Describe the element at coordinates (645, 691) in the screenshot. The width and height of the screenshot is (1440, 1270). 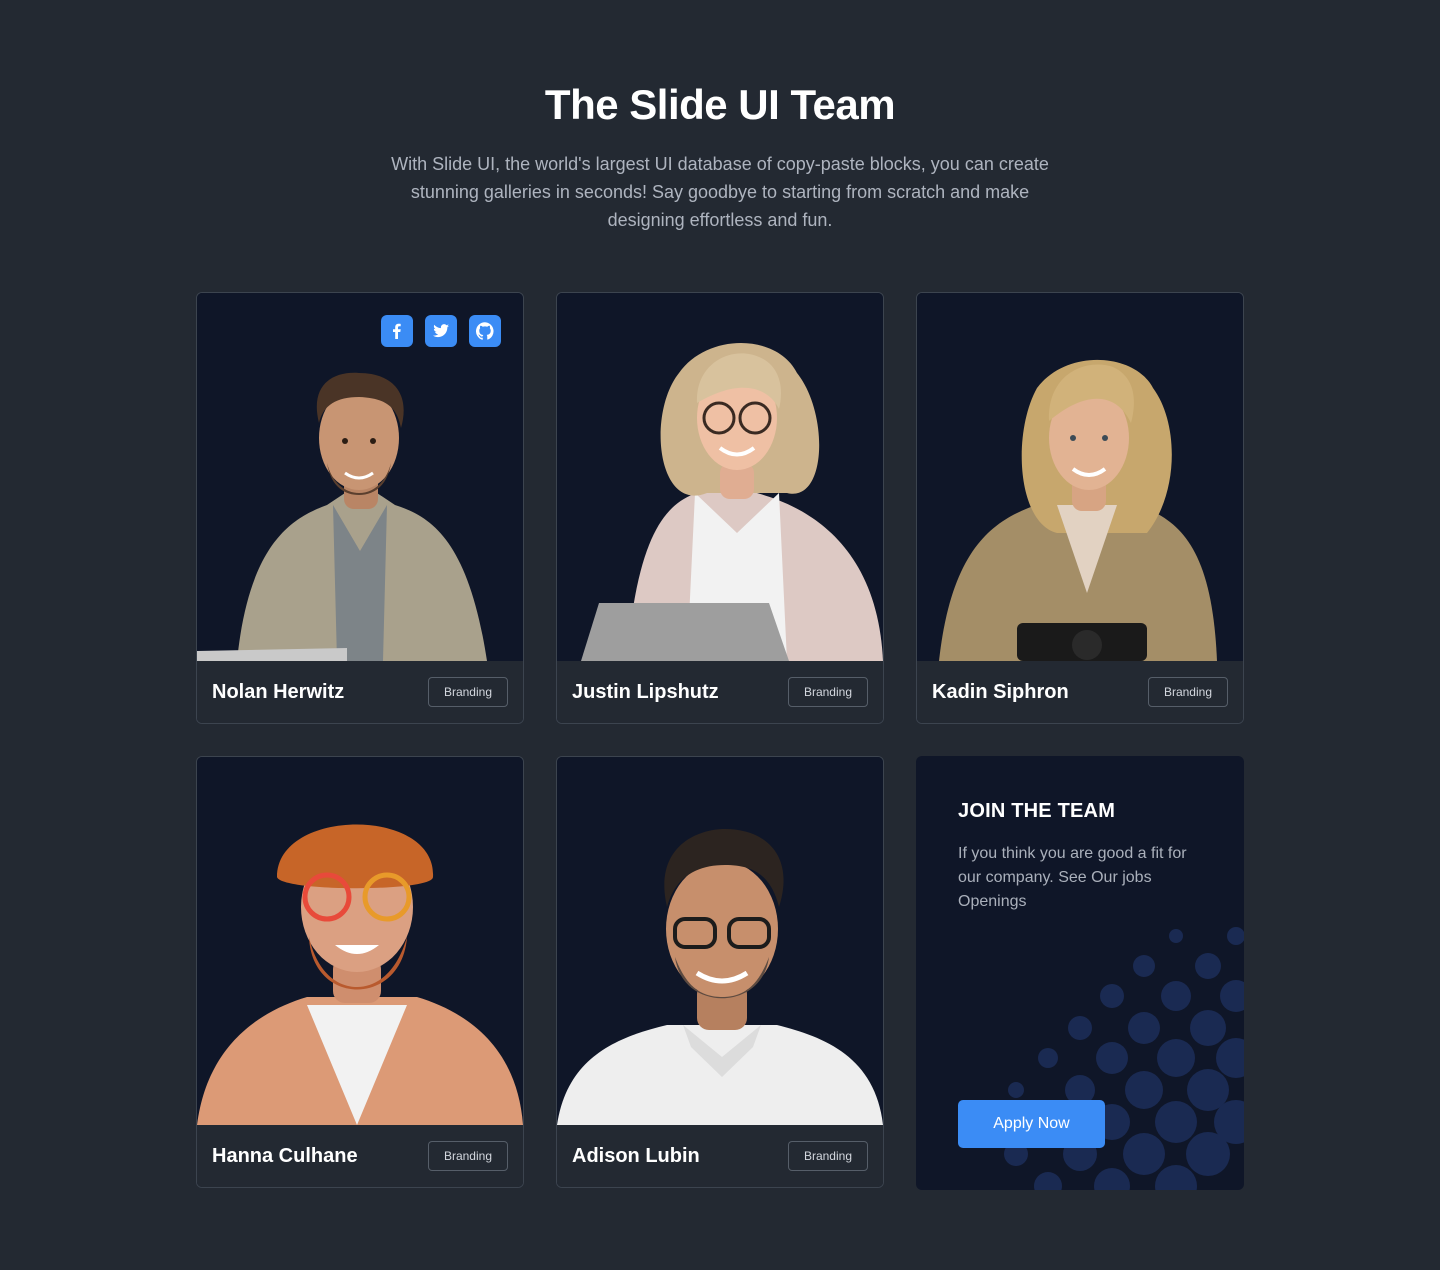
I see `member-name: Justin Lipshutz` at that location.